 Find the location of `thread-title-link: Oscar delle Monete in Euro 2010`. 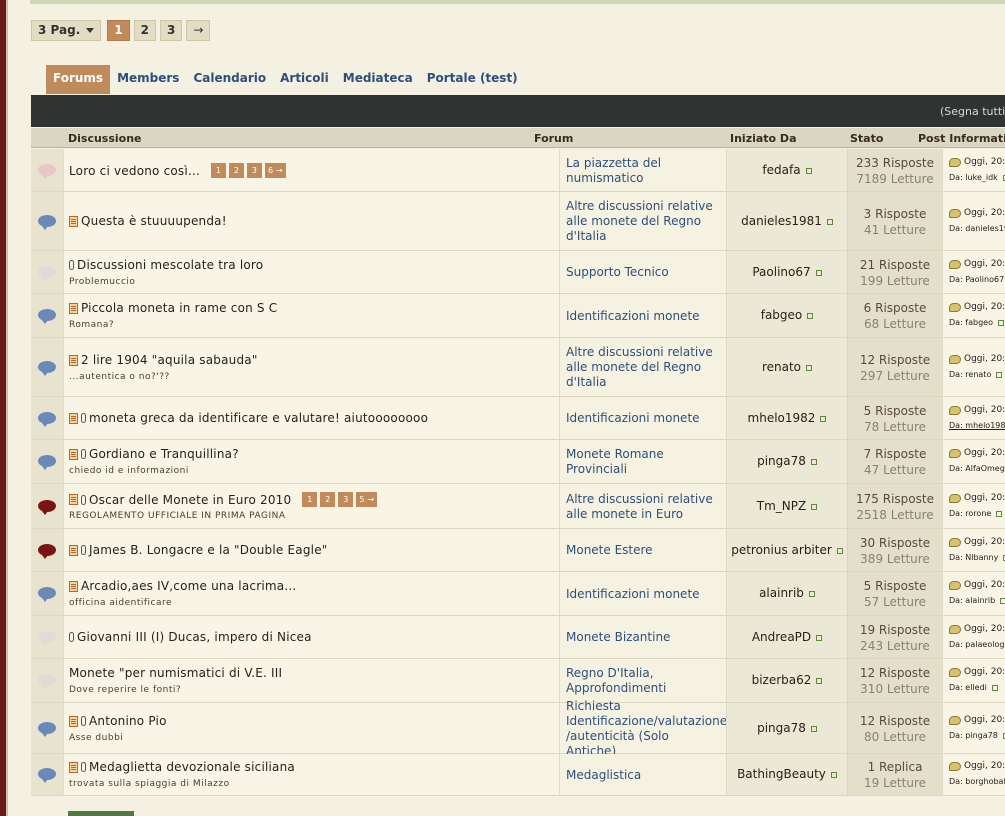

thread-title-link: Oscar delle Monete in Euro 2010 is located at coordinates (190, 500).